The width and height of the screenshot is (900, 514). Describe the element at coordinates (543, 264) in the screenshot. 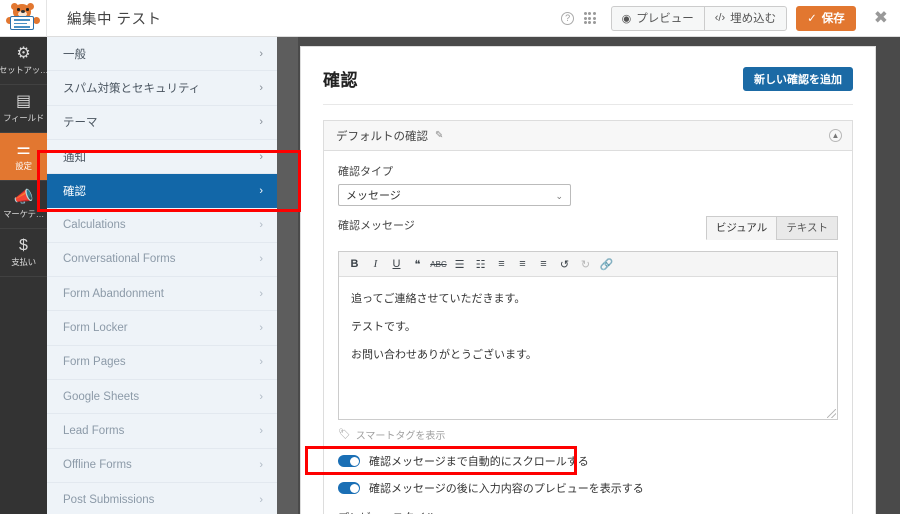

I see `align-right-icon: ≡` at that location.